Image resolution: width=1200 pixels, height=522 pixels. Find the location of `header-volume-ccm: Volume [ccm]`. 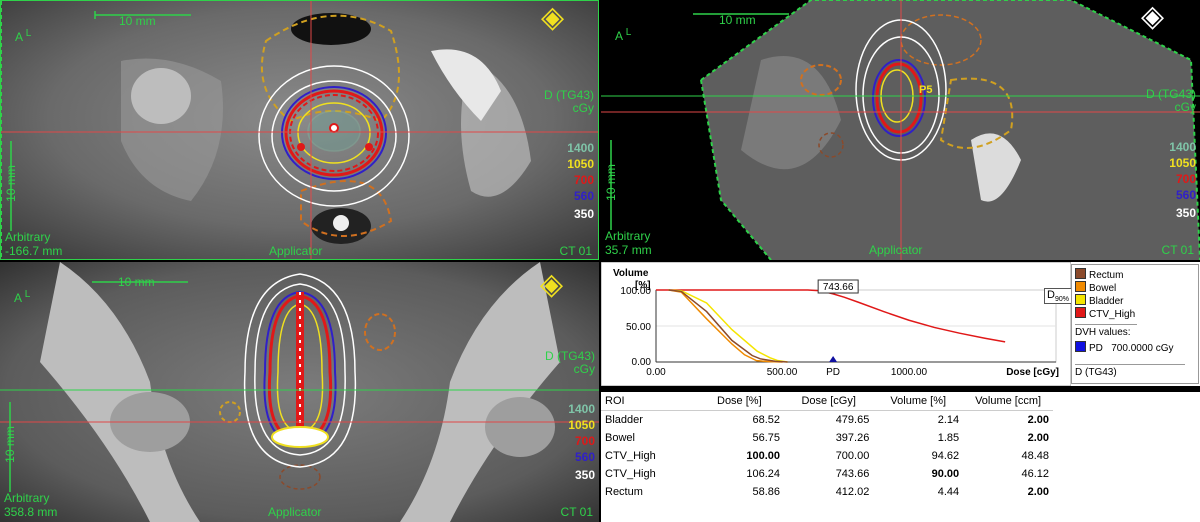

header-volume-ccm: Volume [ccm] is located at coordinates (1008, 401).